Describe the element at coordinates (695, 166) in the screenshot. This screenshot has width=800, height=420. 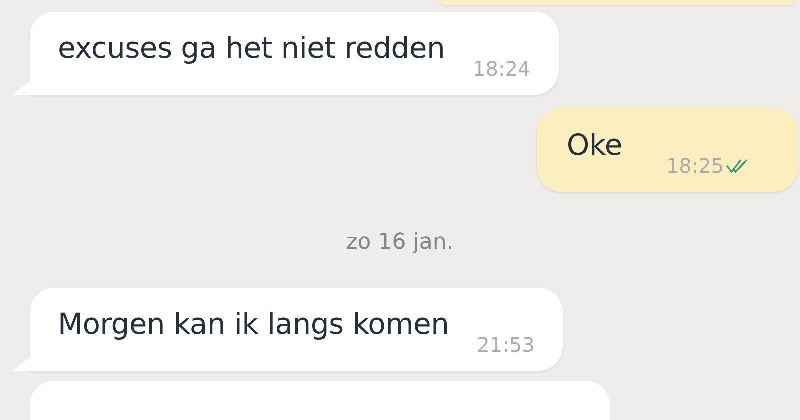
I see `message-time: 18:25` at that location.